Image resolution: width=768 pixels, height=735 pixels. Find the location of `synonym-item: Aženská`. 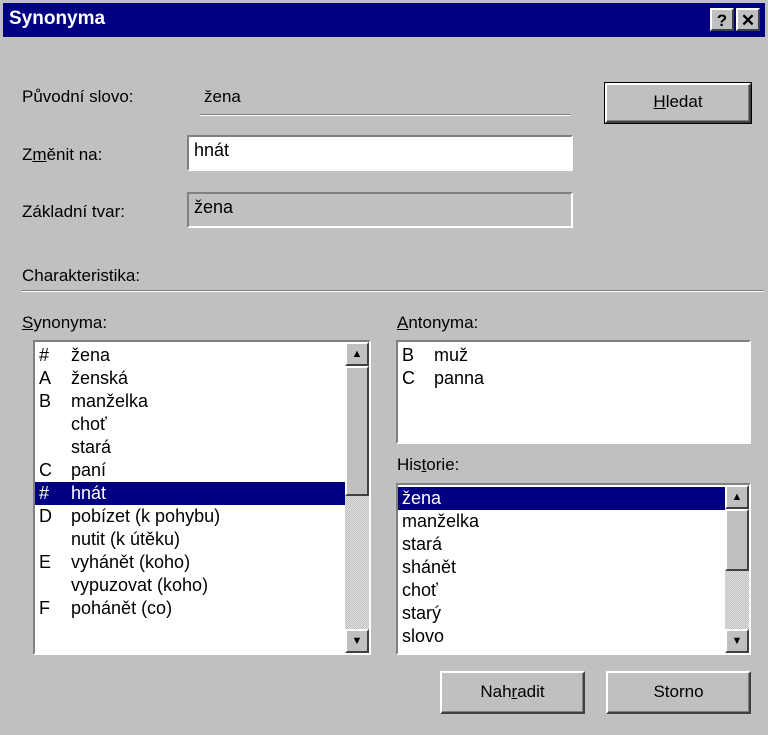

synonym-item: Aženská is located at coordinates (190, 378).